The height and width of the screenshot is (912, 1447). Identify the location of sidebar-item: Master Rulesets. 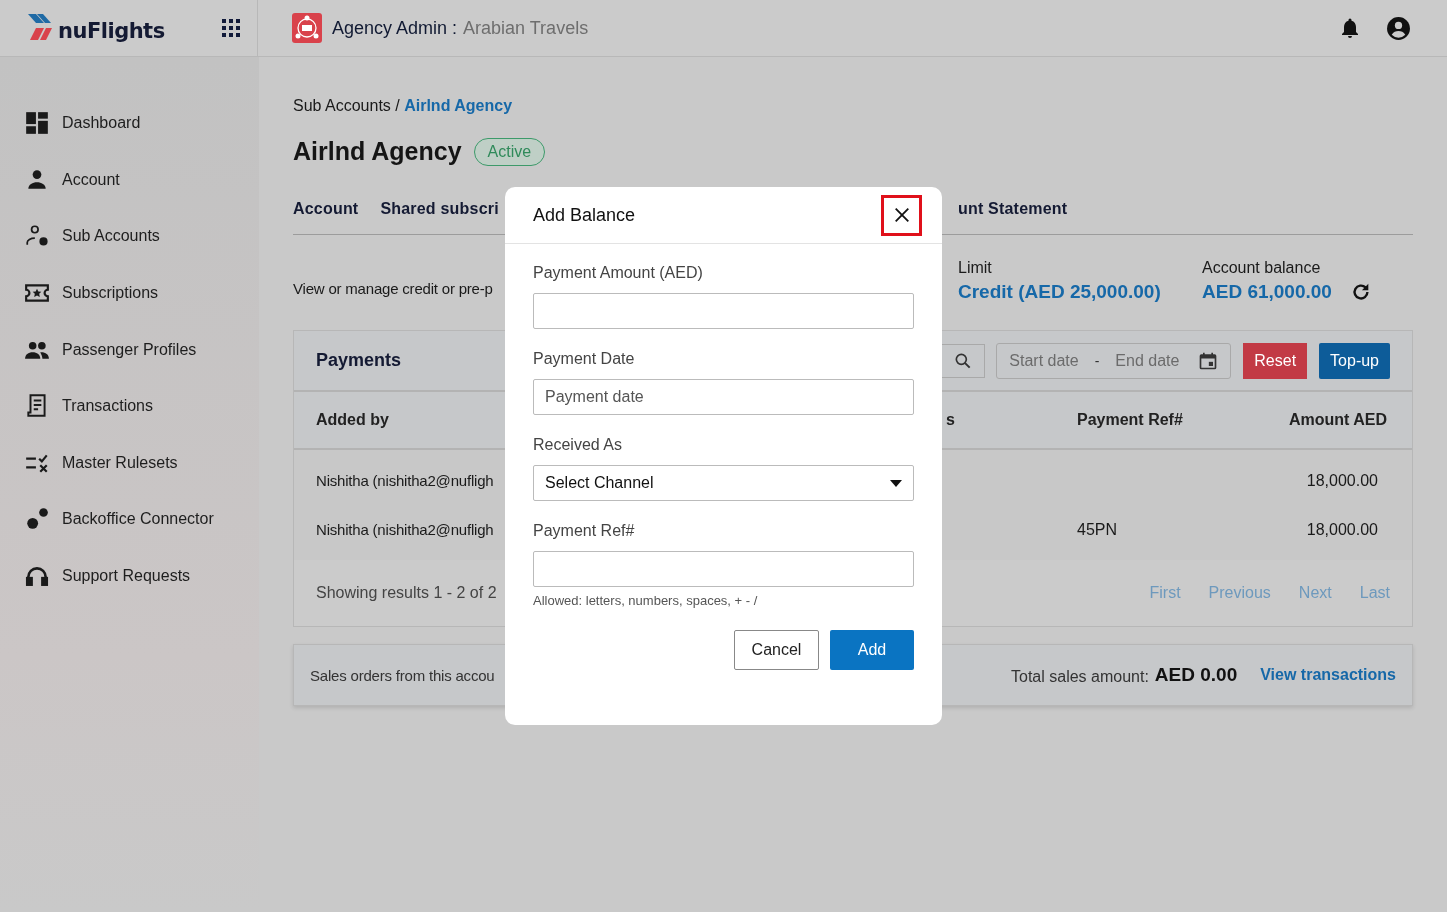
(129, 463).